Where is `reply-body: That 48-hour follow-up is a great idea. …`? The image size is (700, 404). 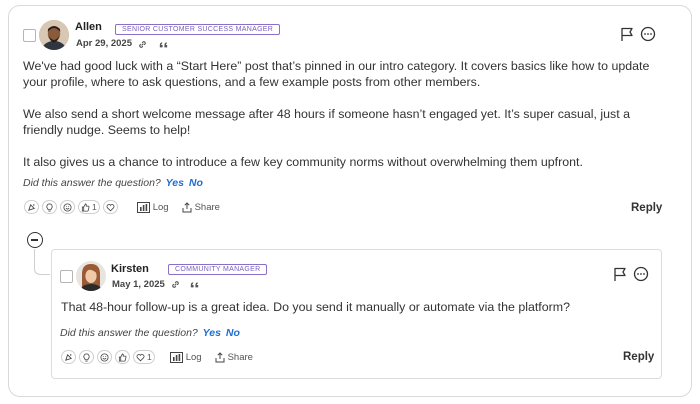 reply-body: That 48-hour follow-up is a great idea. … is located at coordinates (315, 307).